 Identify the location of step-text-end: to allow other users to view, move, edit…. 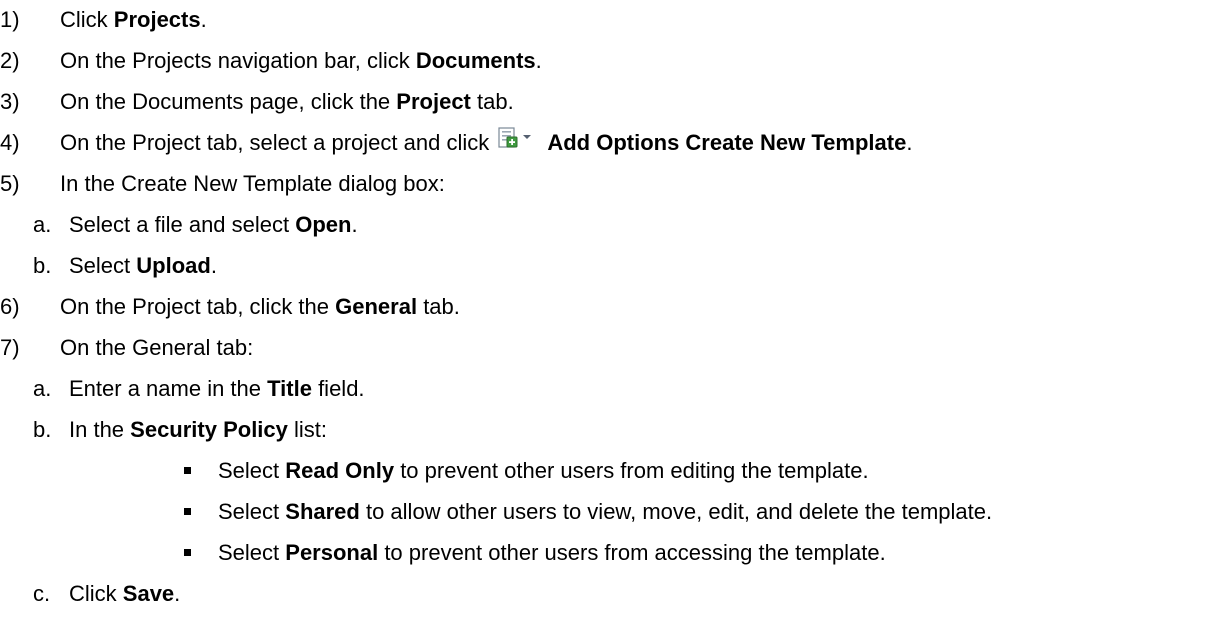
(676, 511).